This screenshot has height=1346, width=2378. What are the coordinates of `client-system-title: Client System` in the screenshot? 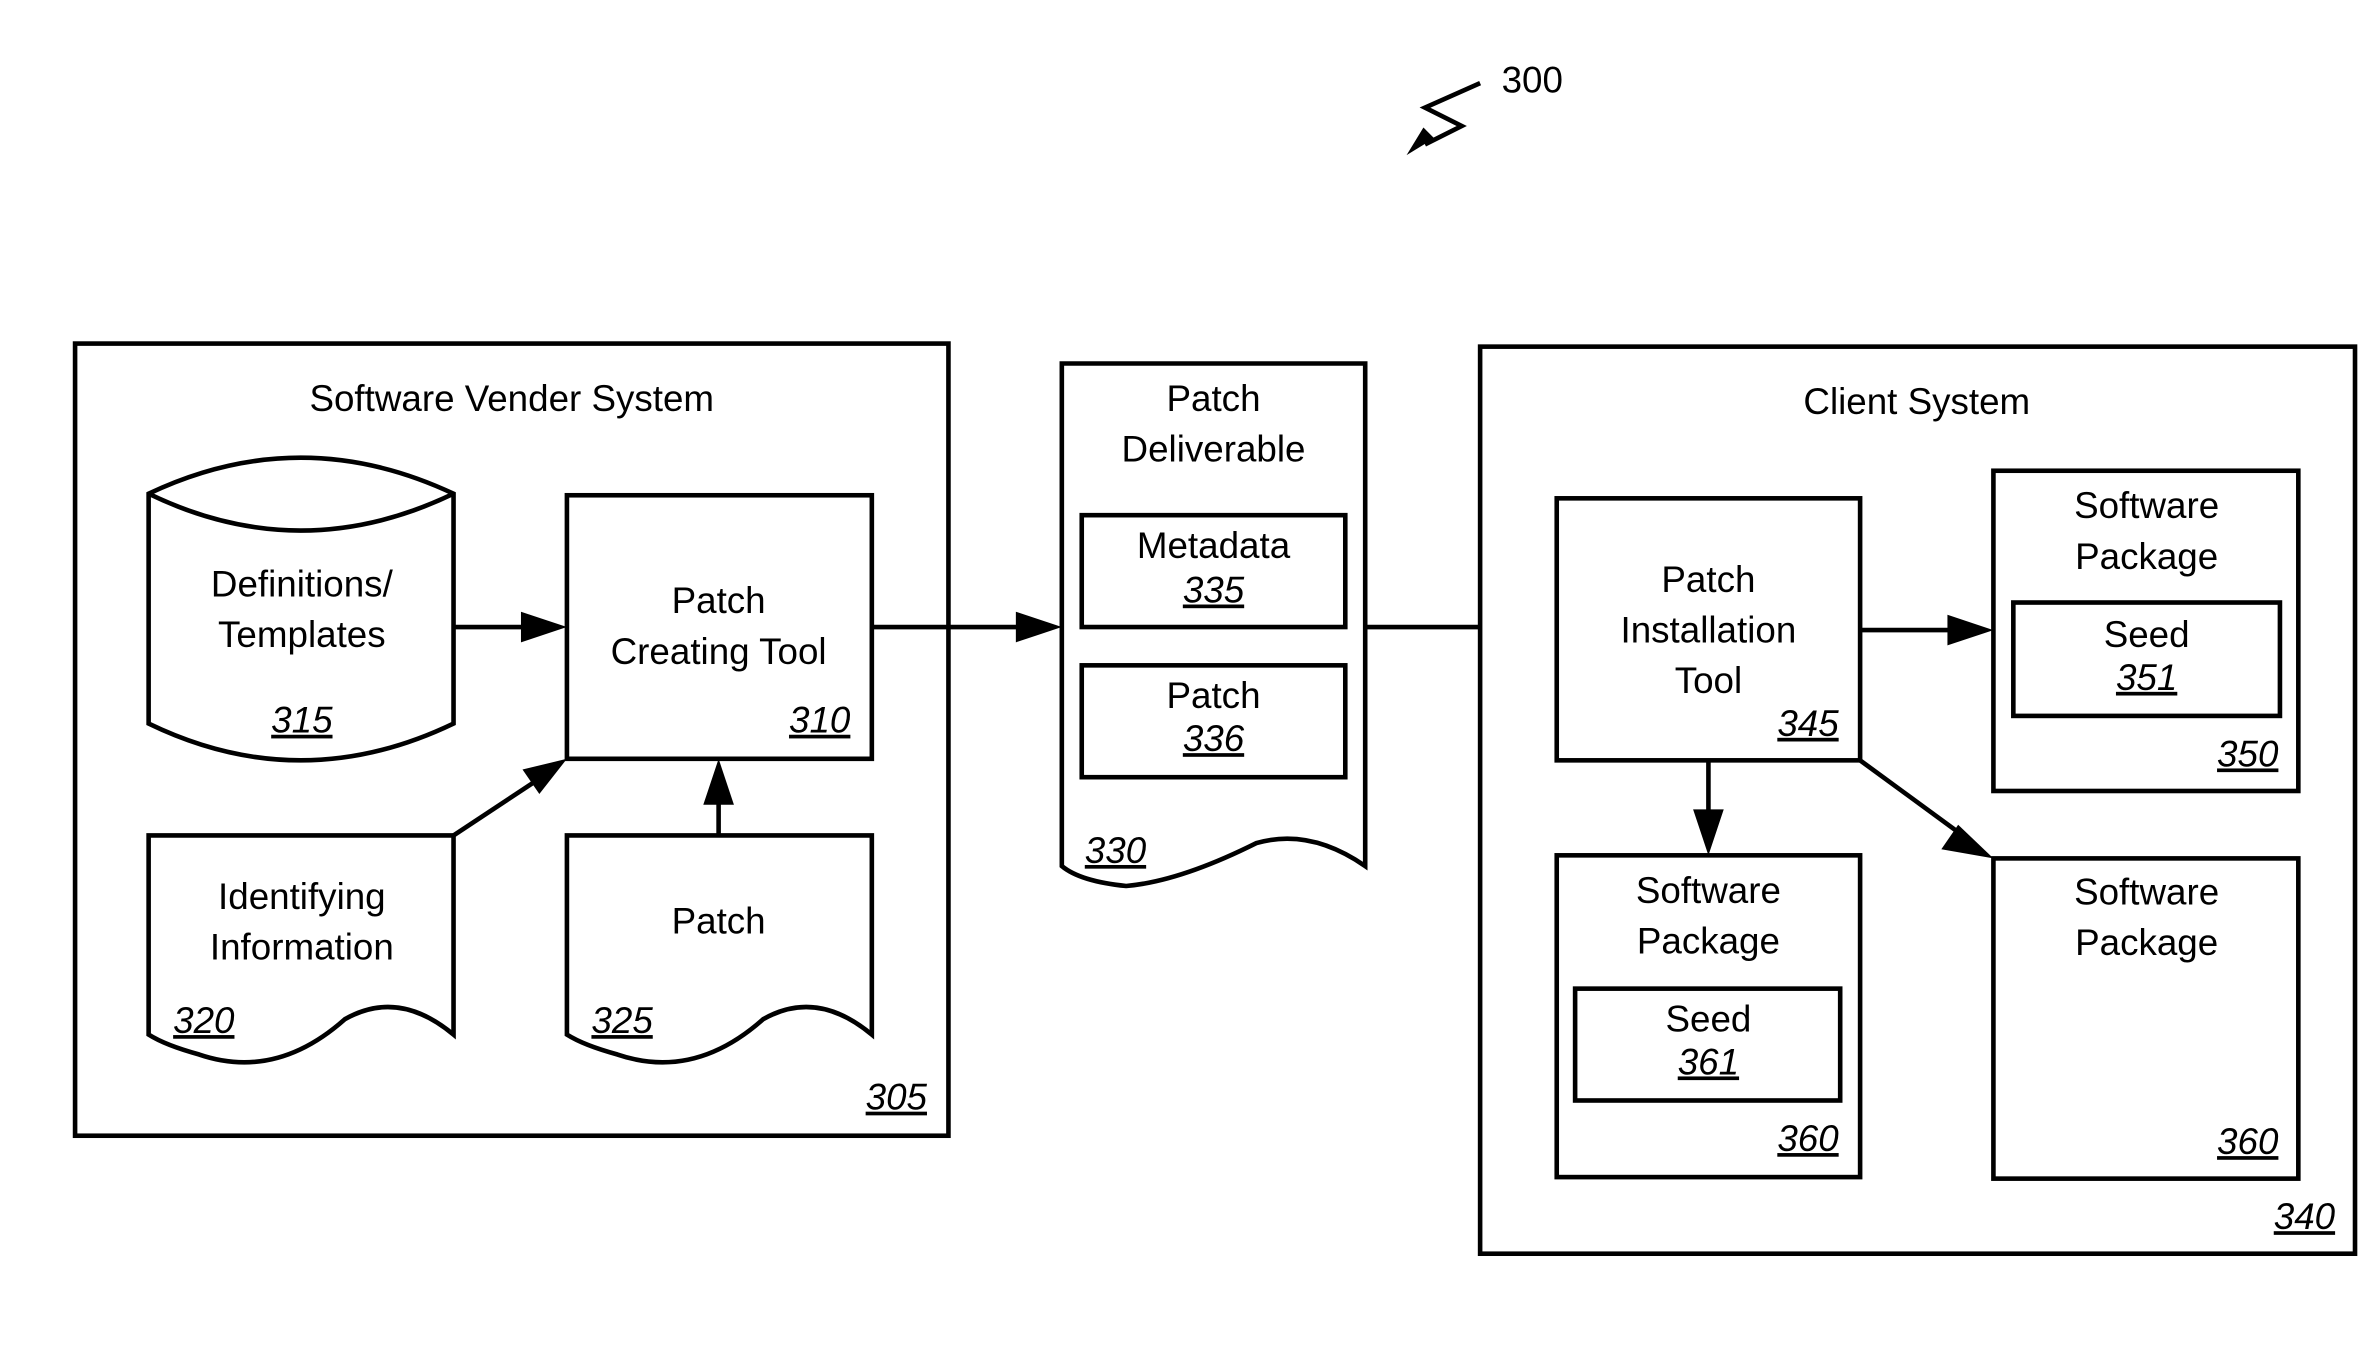 It's located at (1916, 401).